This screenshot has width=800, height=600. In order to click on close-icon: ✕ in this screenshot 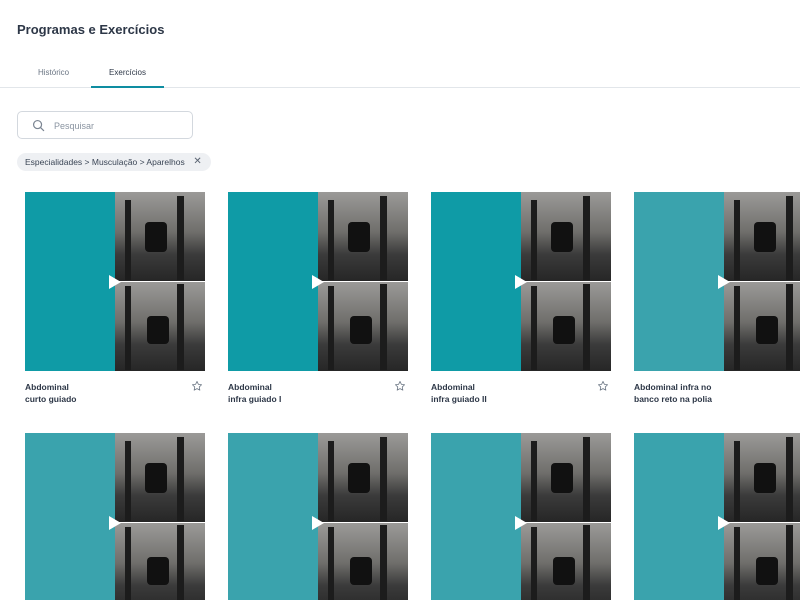, I will do `click(197, 162)`.